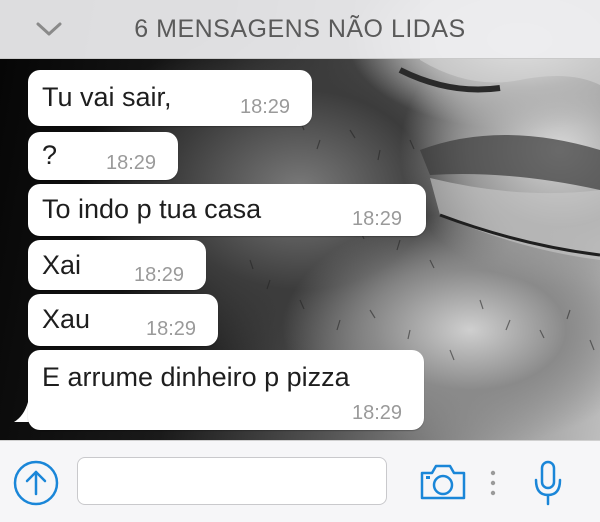 The height and width of the screenshot is (522, 600). Describe the element at coordinates (123, 320) in the screenshot. I see `message-bubble: Xau 18:29` at that location.